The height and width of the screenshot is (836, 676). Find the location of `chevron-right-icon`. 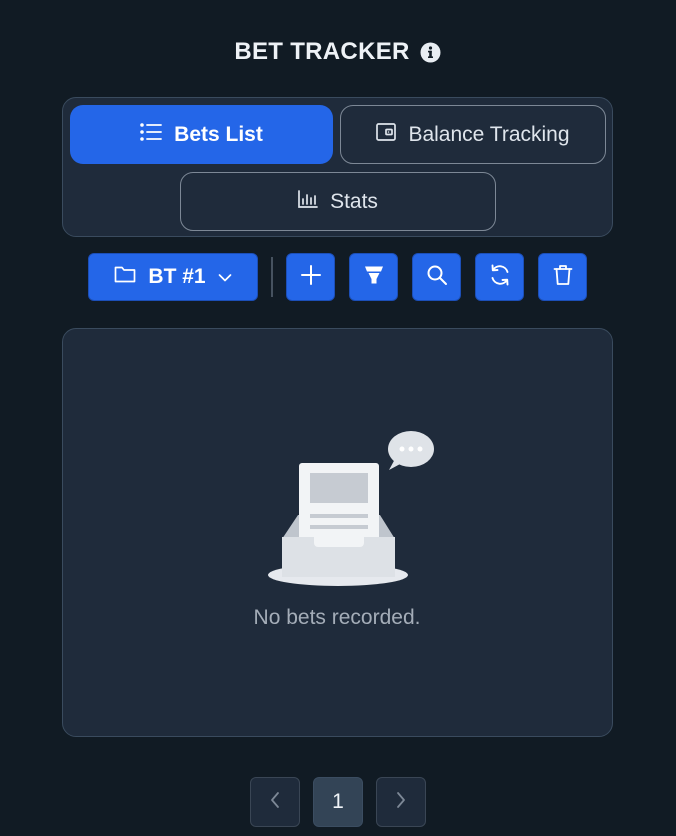

chevron-right-icon is located at coordinates (401, 802).